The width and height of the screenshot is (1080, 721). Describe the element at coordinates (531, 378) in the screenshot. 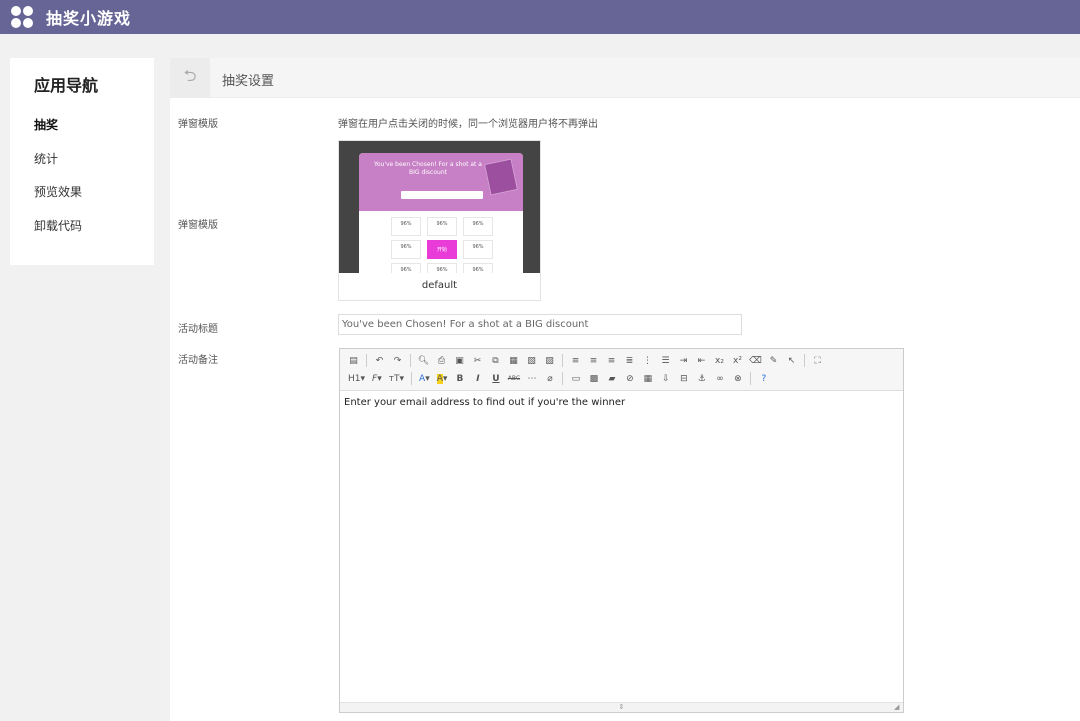

I see `horizontal-rule-icon: ⋯` at that location.